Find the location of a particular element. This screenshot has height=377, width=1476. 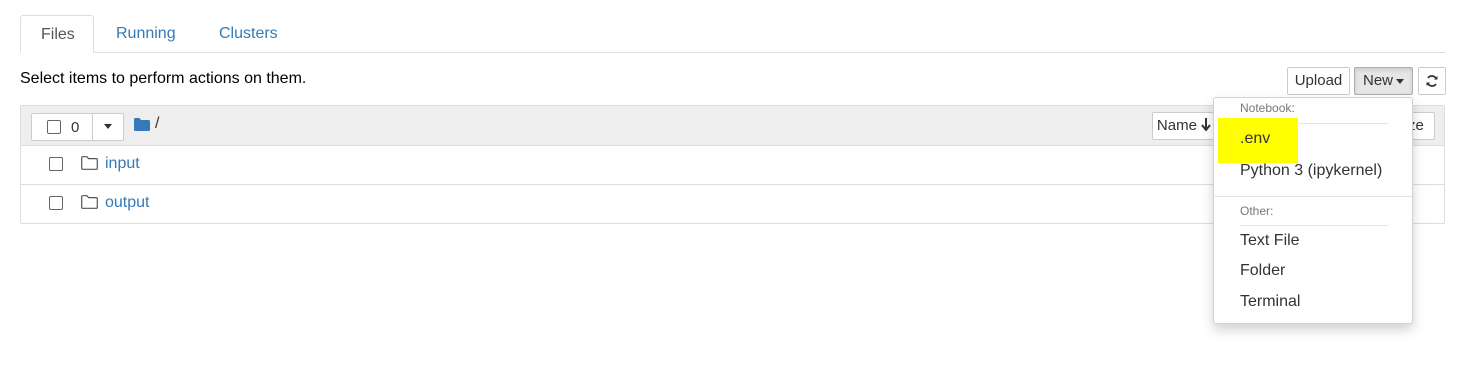

tab-bar: Files Running Clusters is located at coordinates (732, 34).